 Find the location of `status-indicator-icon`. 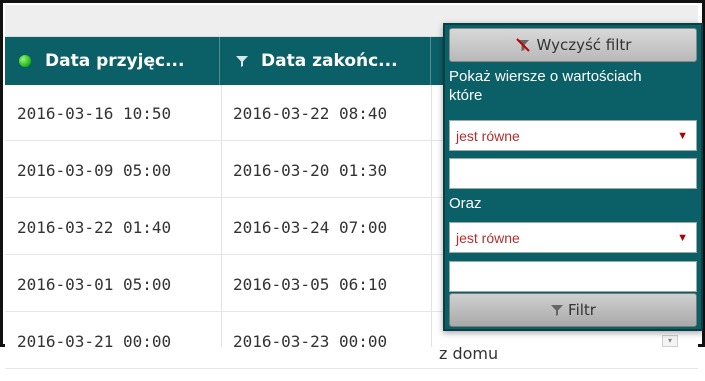

status-indicator-icon is located at coordinates (25, 61).